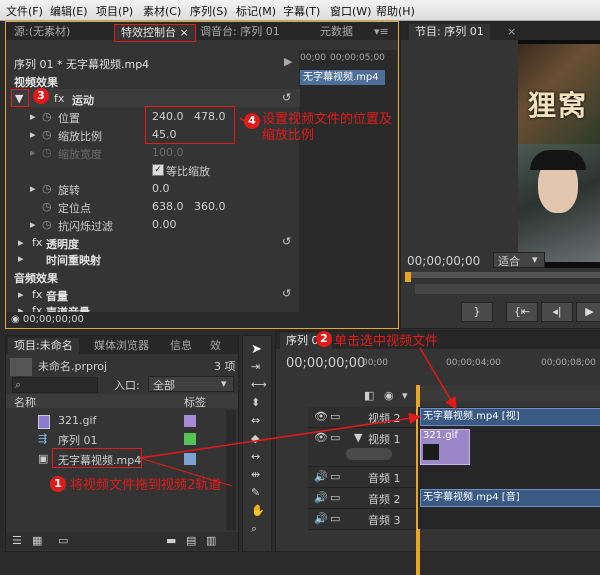 This screenshot has width=600, height=575. Describe the element at coordinates (186, 472) in the screenshot. I see `arrow-connector` at that location.